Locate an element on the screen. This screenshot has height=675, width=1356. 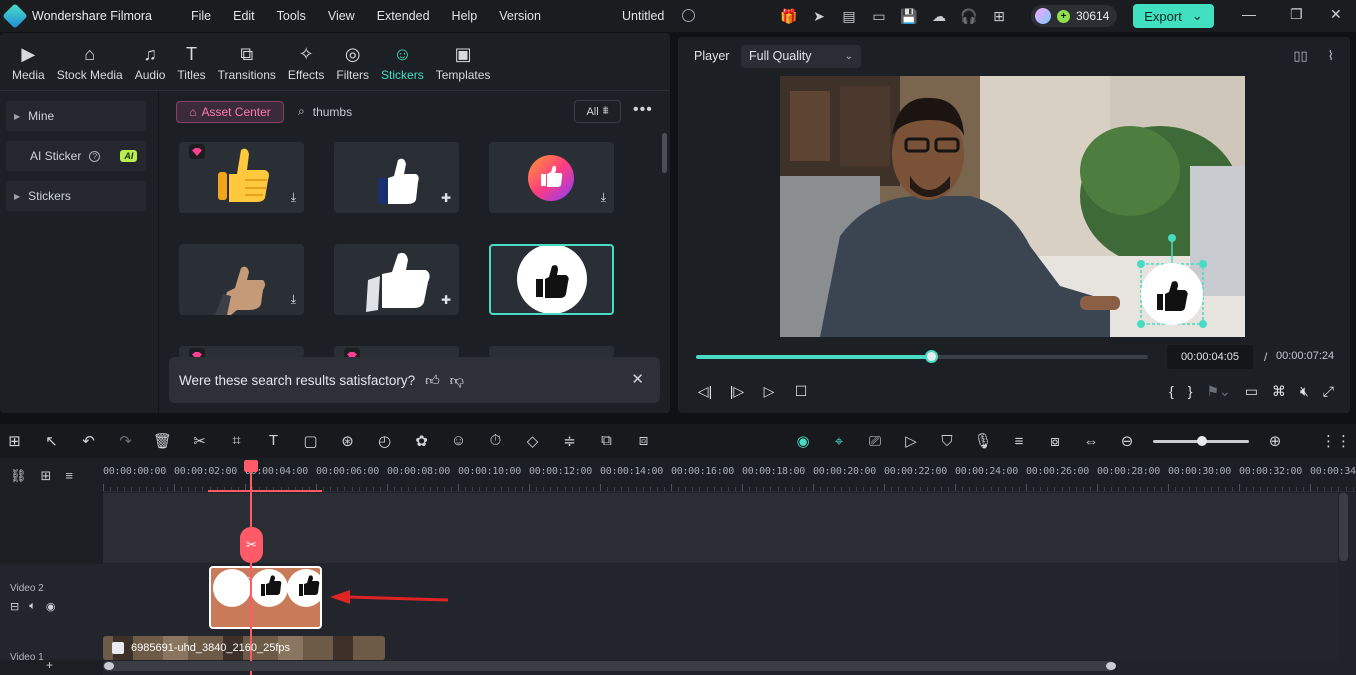
mark-in-icon: { is located at coordinates (1171, 391).